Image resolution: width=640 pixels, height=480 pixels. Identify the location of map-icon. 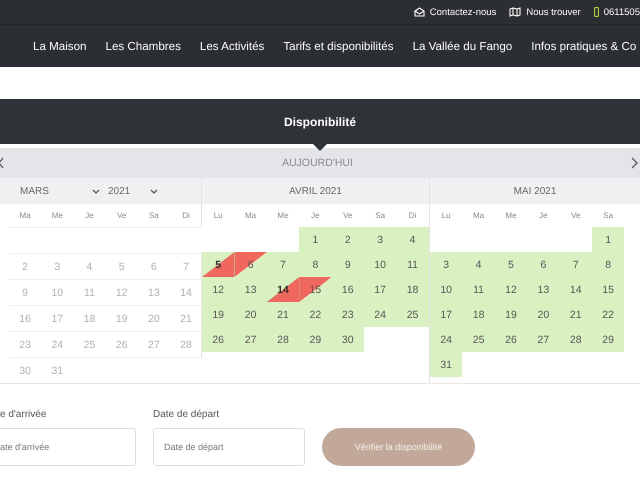
(515, 12).